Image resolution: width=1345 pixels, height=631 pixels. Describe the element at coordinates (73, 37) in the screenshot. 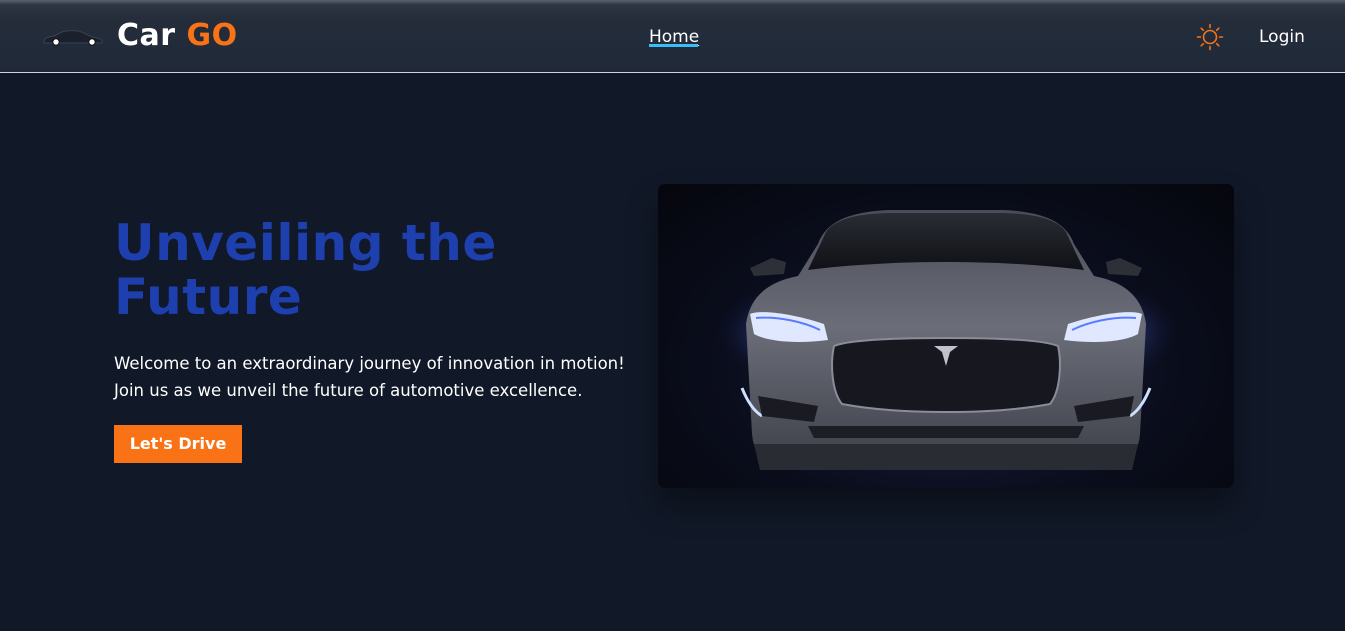

I see `car-logo-icon` at that location.